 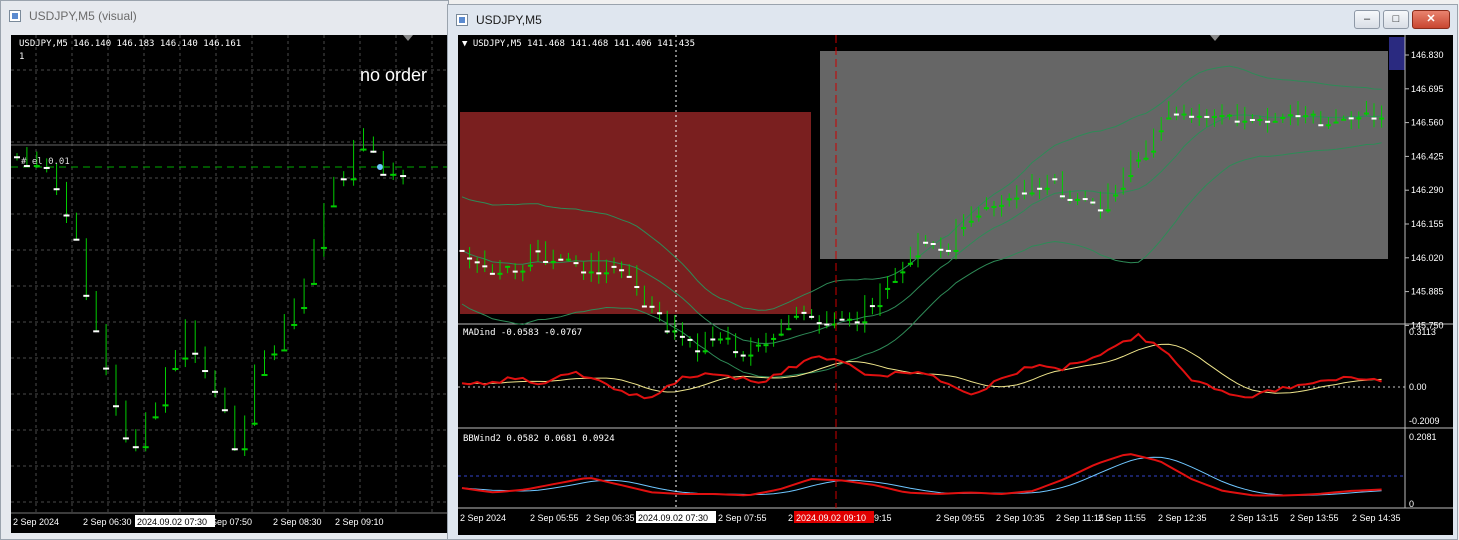 I want to click on bbwind-tick-label: 0, so click(x=1411, y=504).